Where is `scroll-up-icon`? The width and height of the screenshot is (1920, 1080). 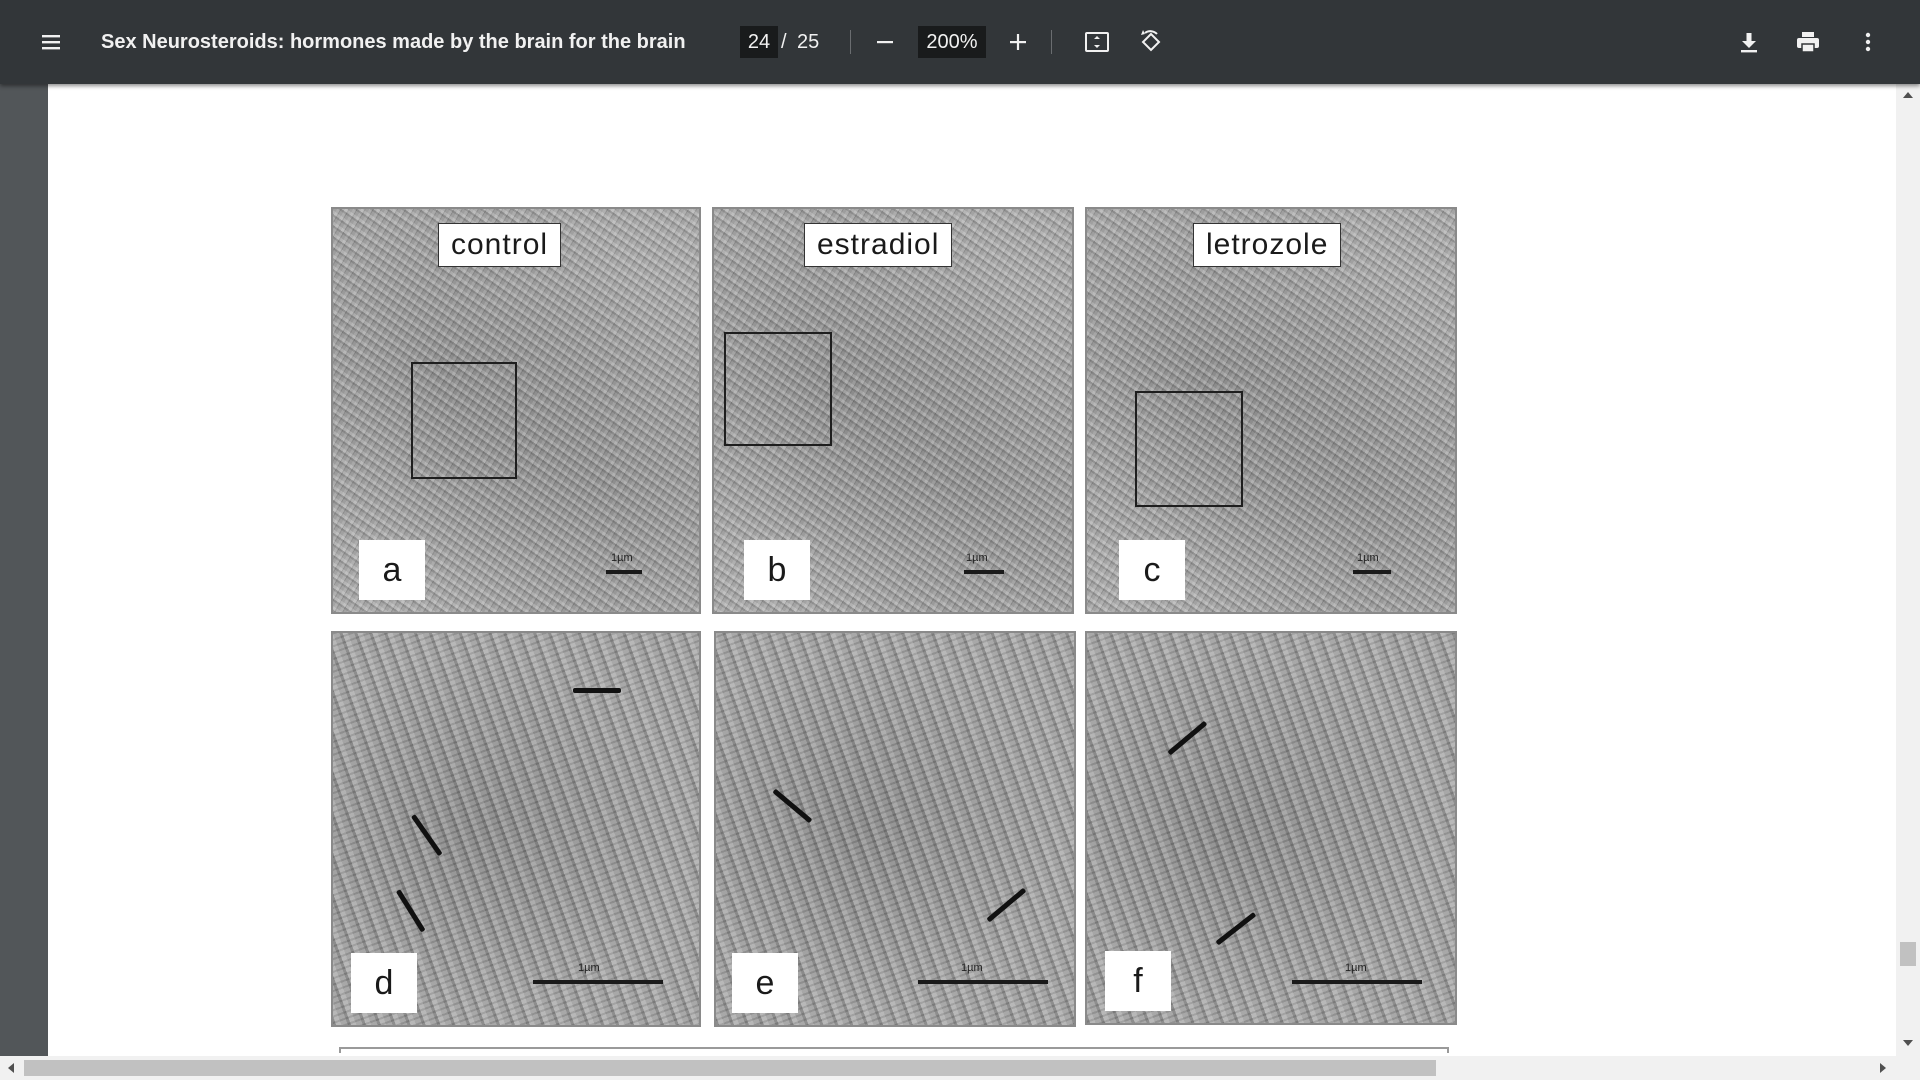 scroll-up-icon is located at coordinates (1908, 95).